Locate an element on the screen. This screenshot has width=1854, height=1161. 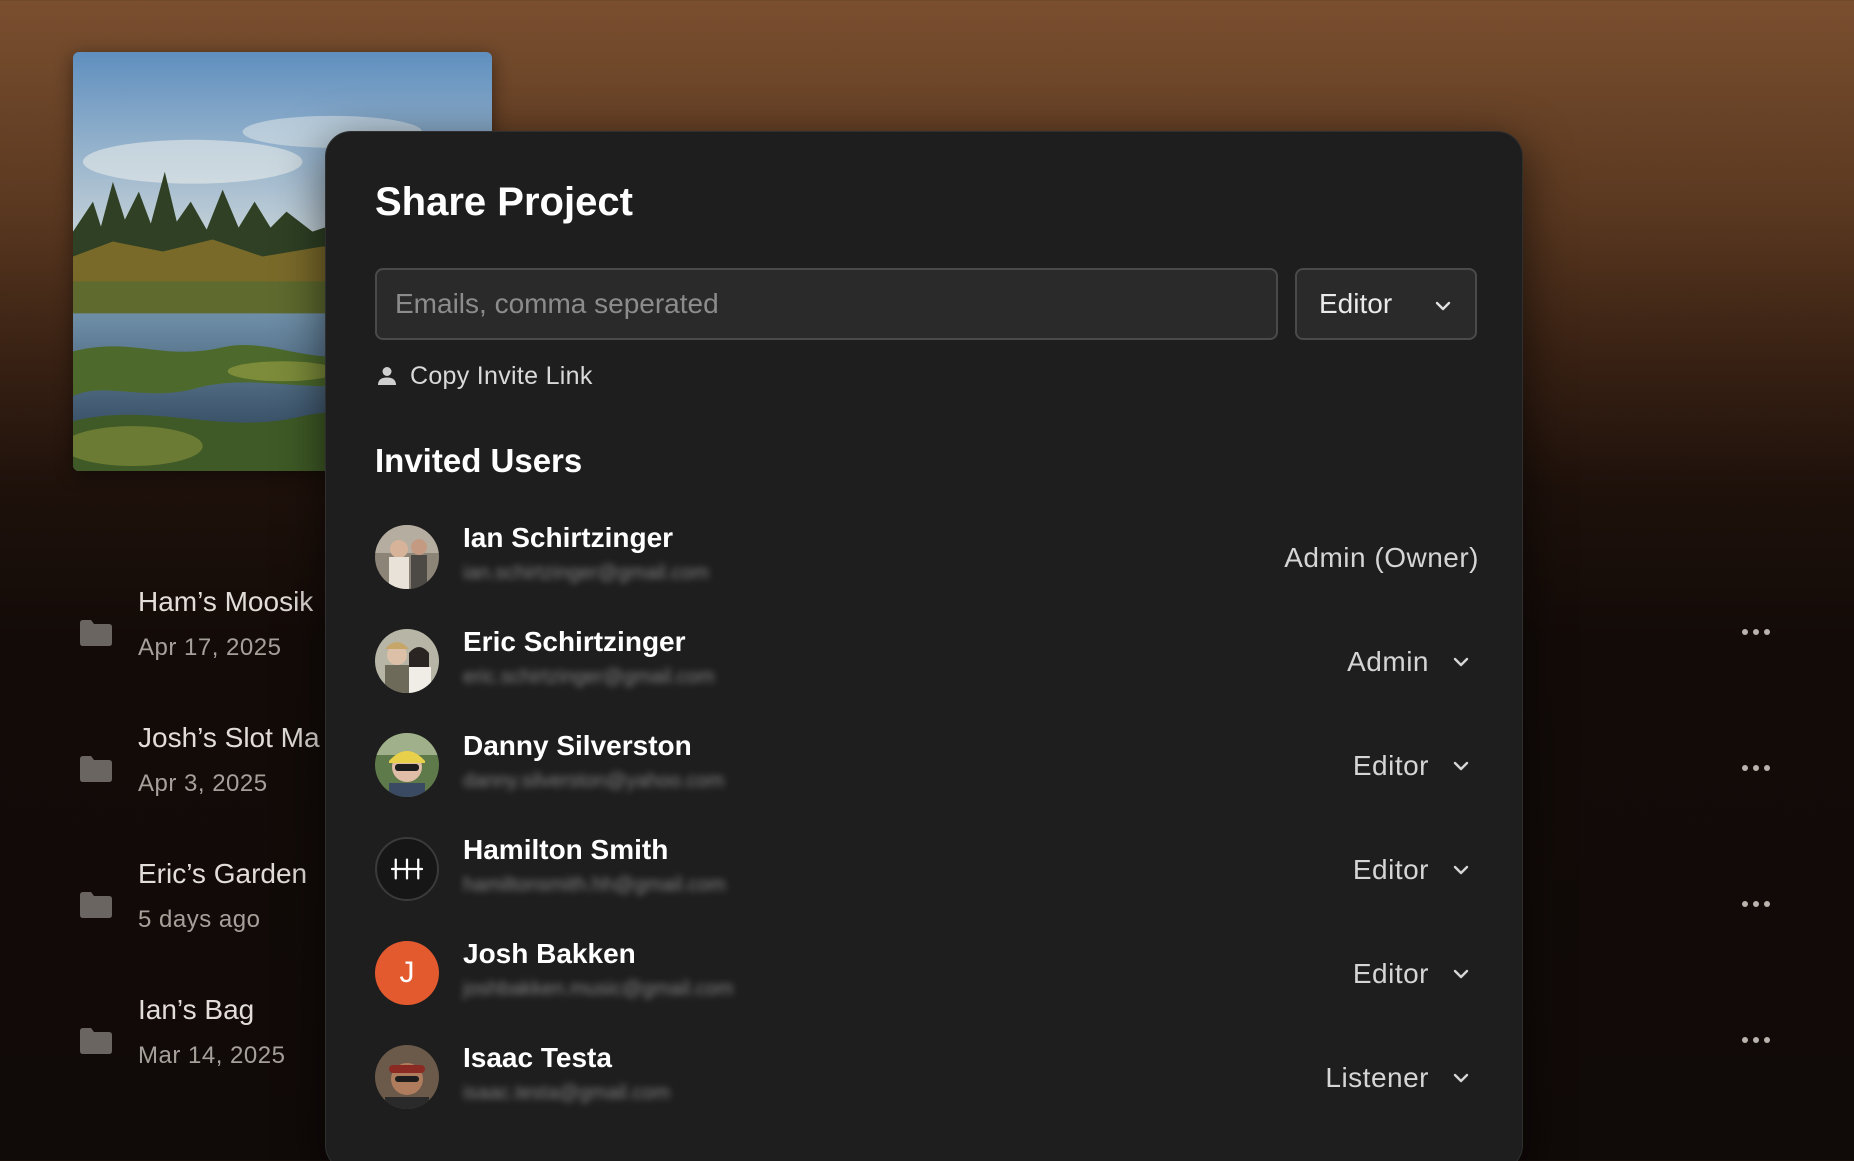
user-name: Ian Schirtzinger is located at coordinates (568, 537).